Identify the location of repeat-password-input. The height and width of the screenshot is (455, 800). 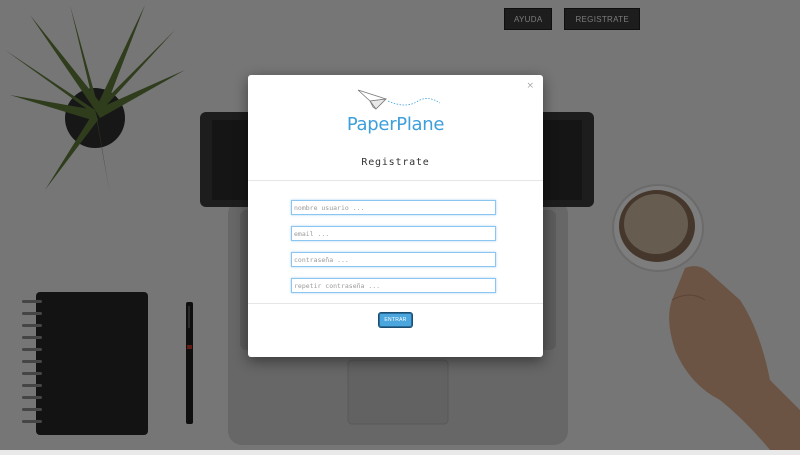
(393, 285).